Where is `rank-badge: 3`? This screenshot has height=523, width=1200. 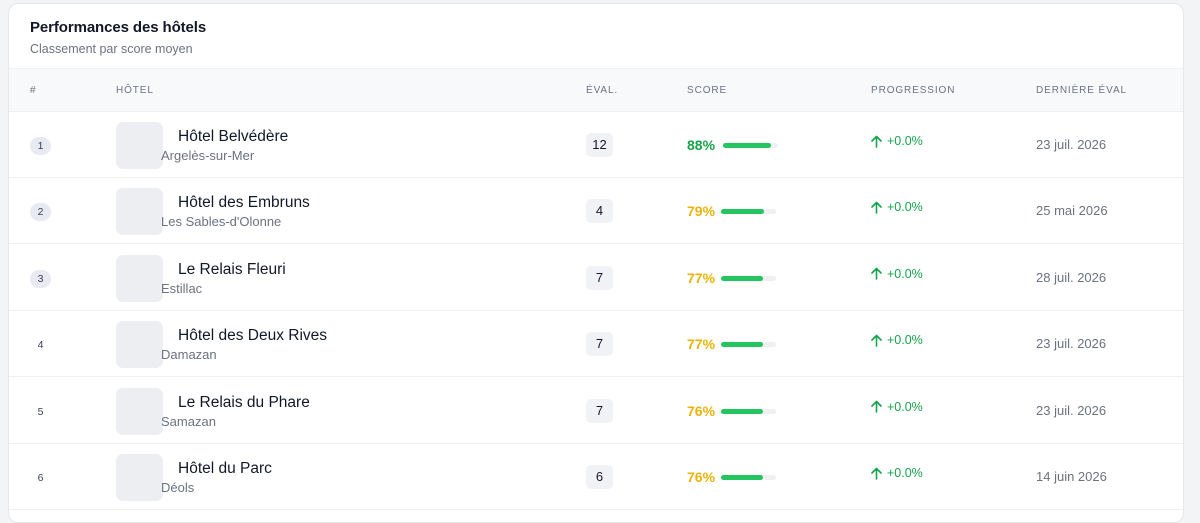
rank-badge: 3 is located at coordinates (40, 278).